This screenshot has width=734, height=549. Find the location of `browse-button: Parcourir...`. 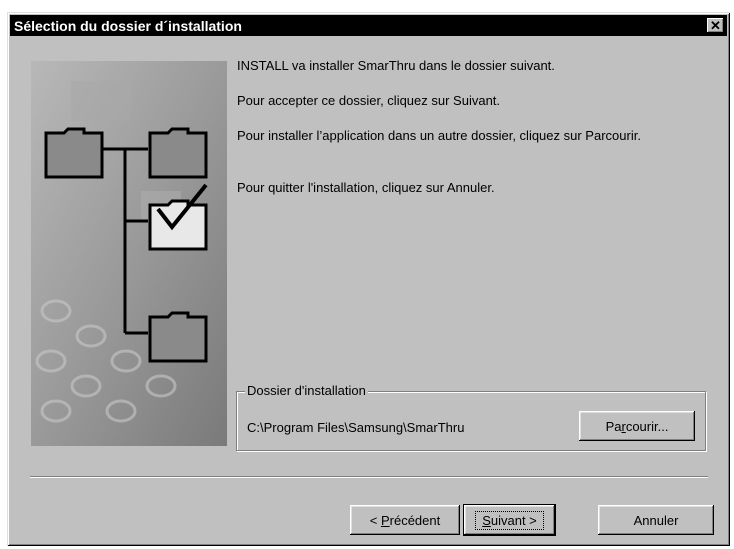

browse-button: Parcourir... is located at coordinates (637, 426).